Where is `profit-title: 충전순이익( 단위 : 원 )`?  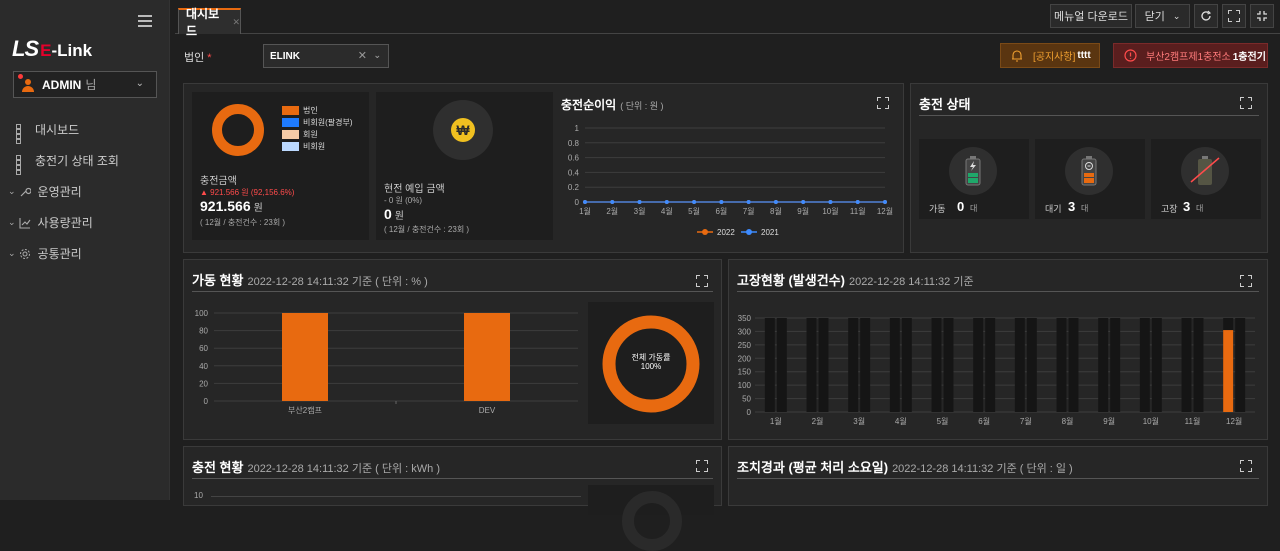
profit-title: 충전순이익( 단위 : 원 ) is located at coordinates (612, 105).